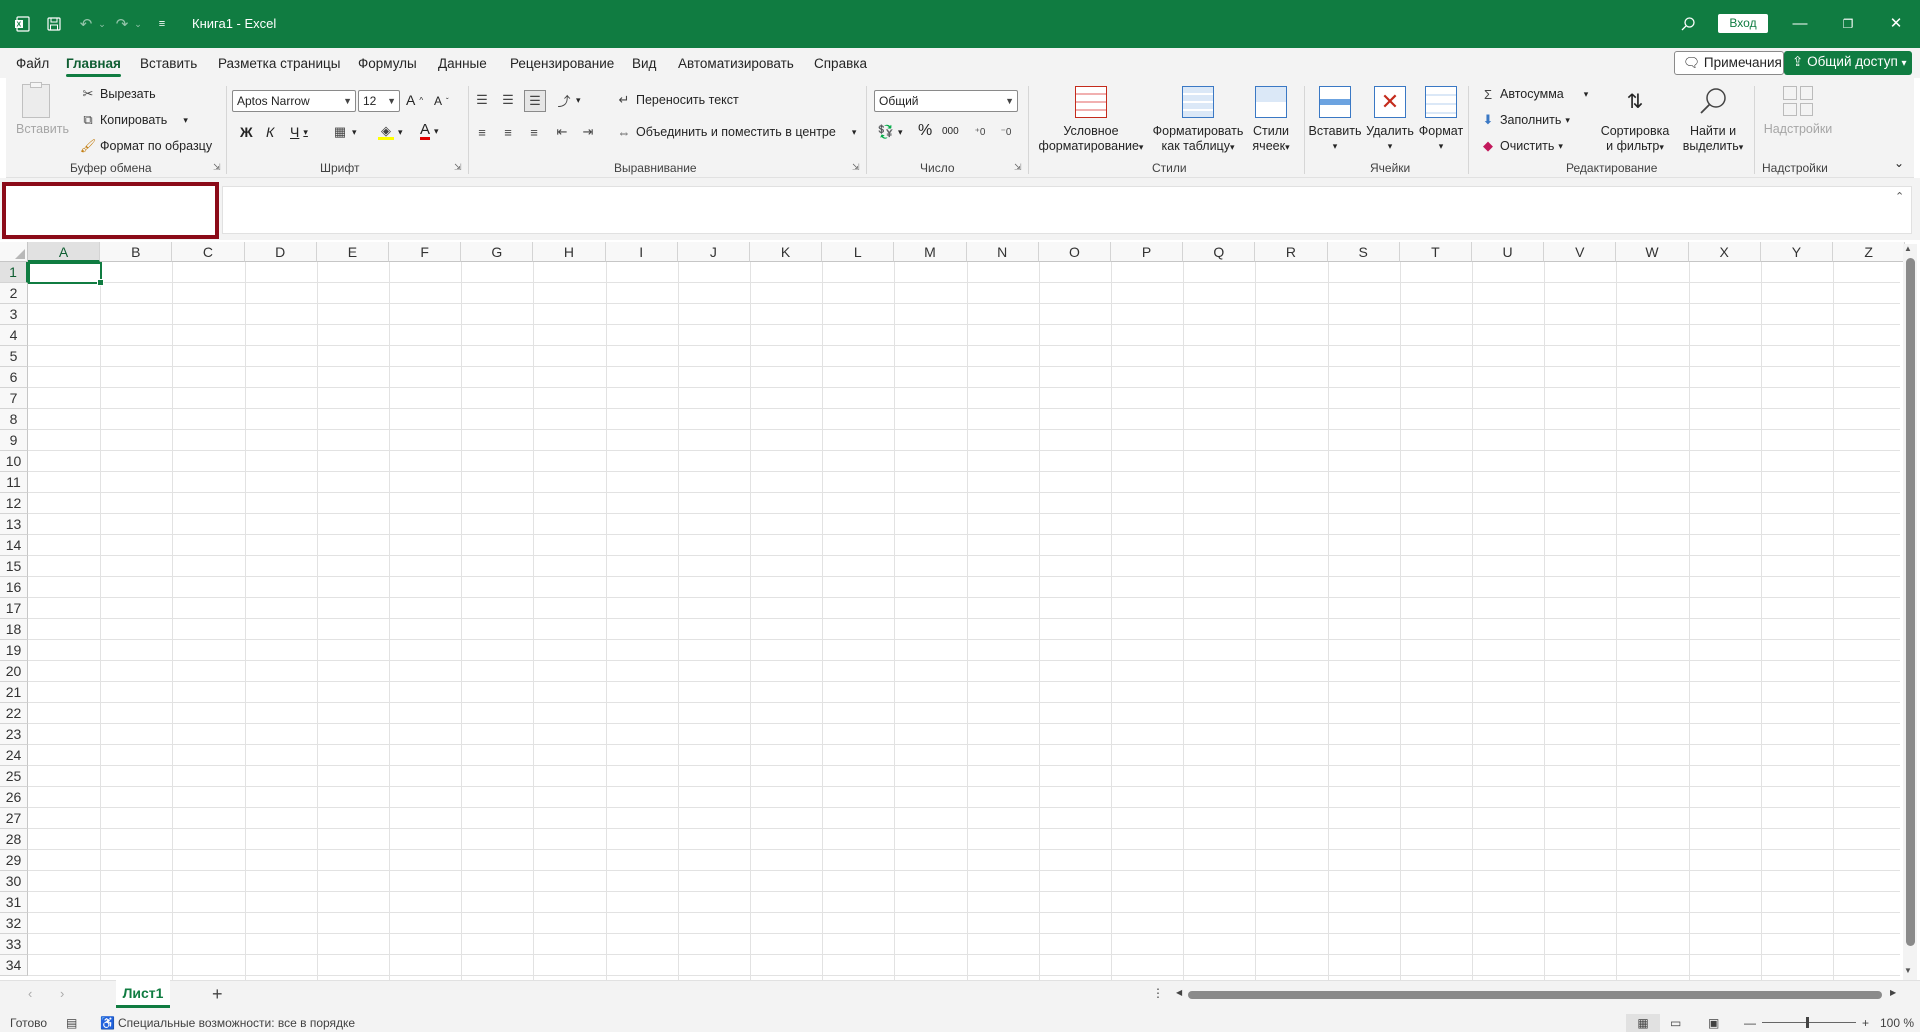 This screenshot has width=1920, height=1032. Describe the element at coordinates (14, 713) in the screenshot. I see `row-header-22: 22` at that location.